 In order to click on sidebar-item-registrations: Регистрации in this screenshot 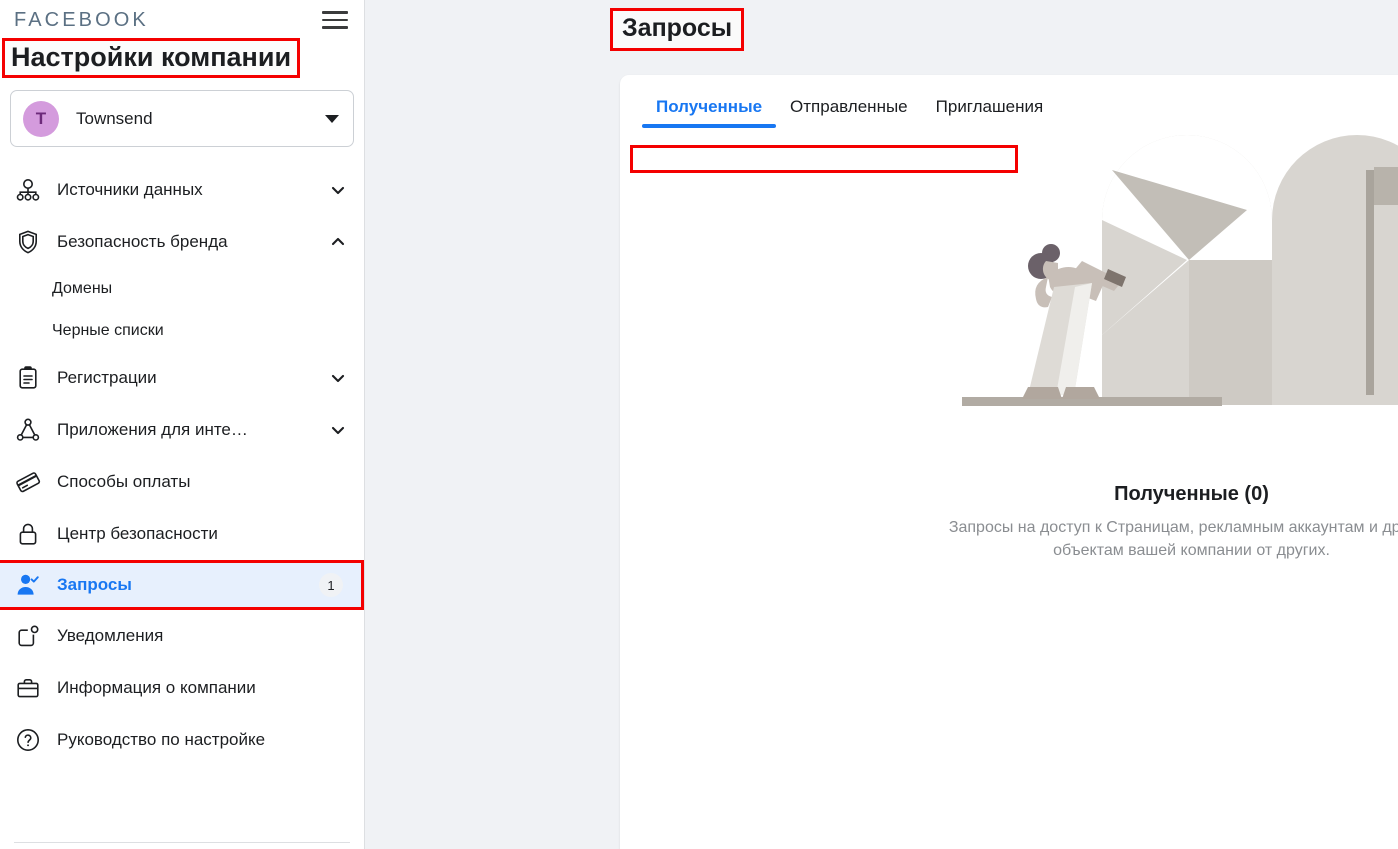, I will do `click(182, 378)`.